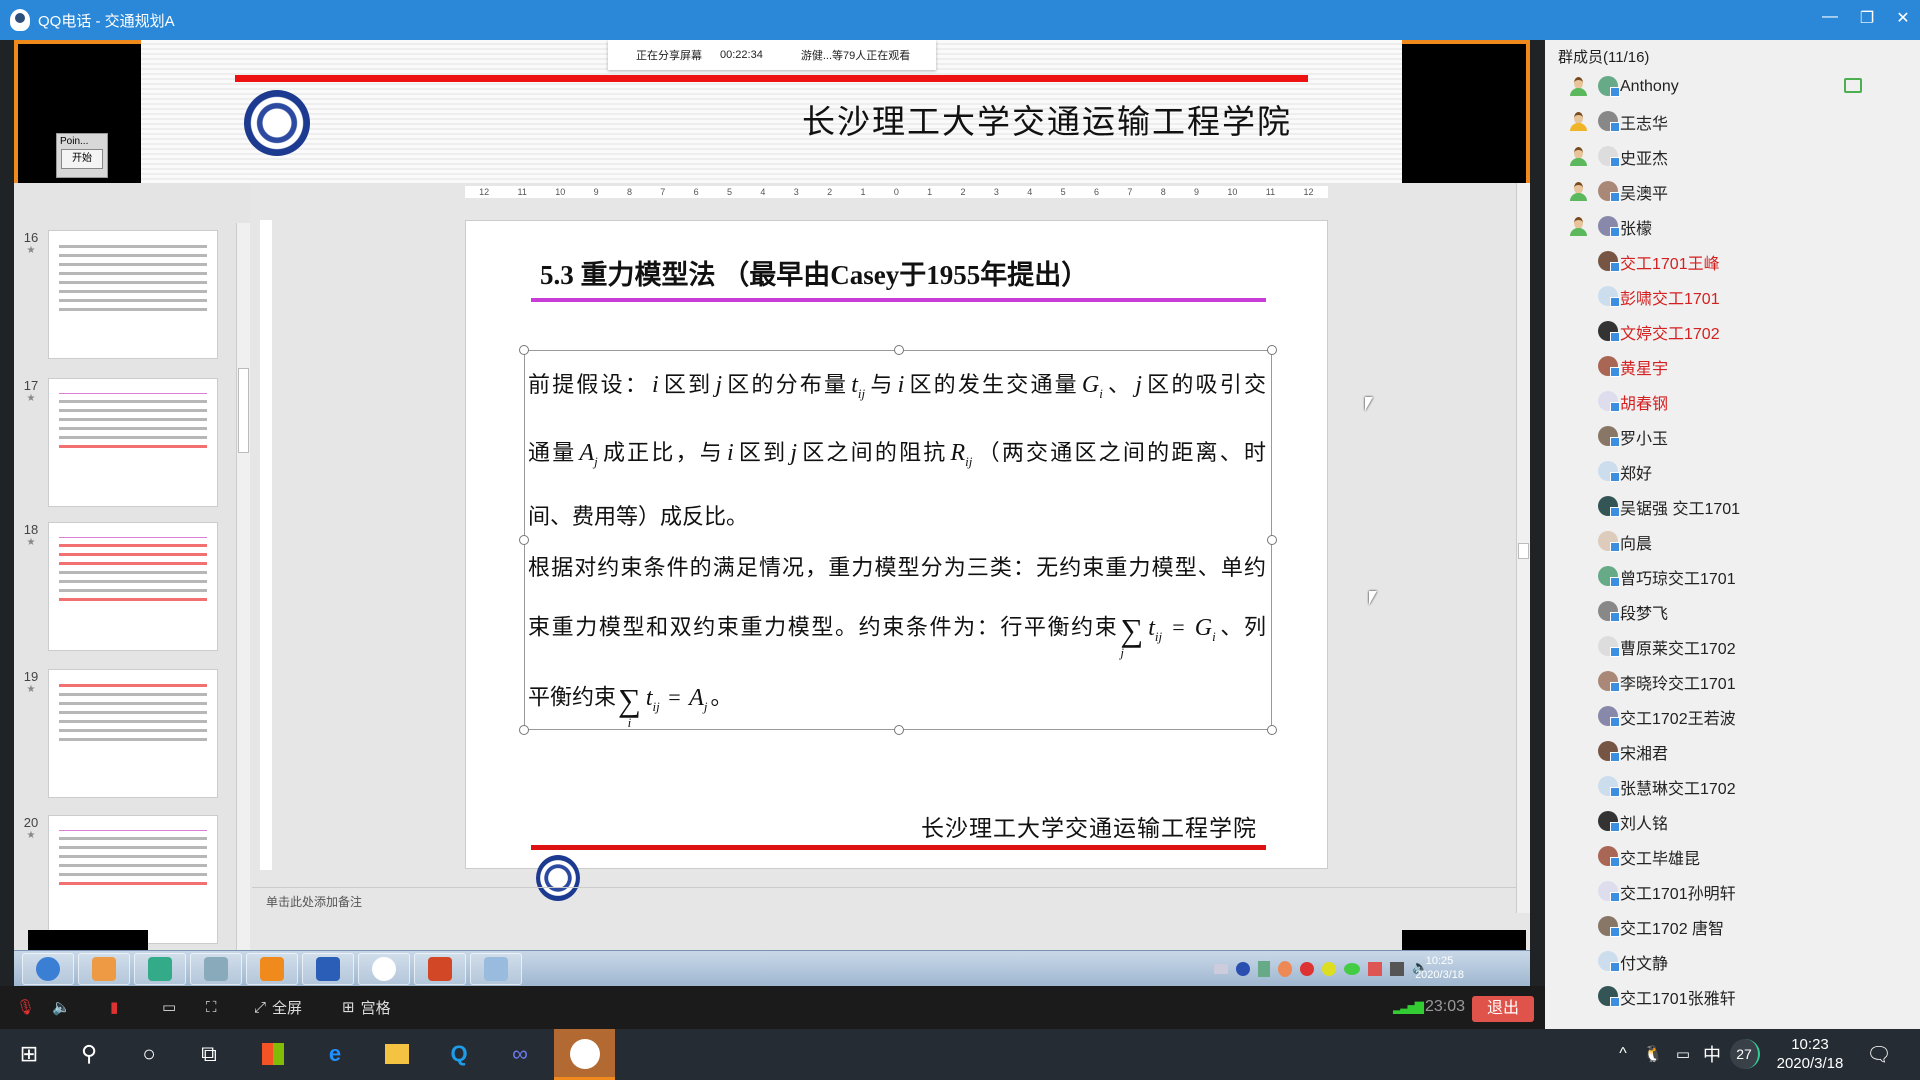  What do you see at coordinates (901, 385) in the screenshot?
I see `math-symbol: i` at bounding box center [901, 385].